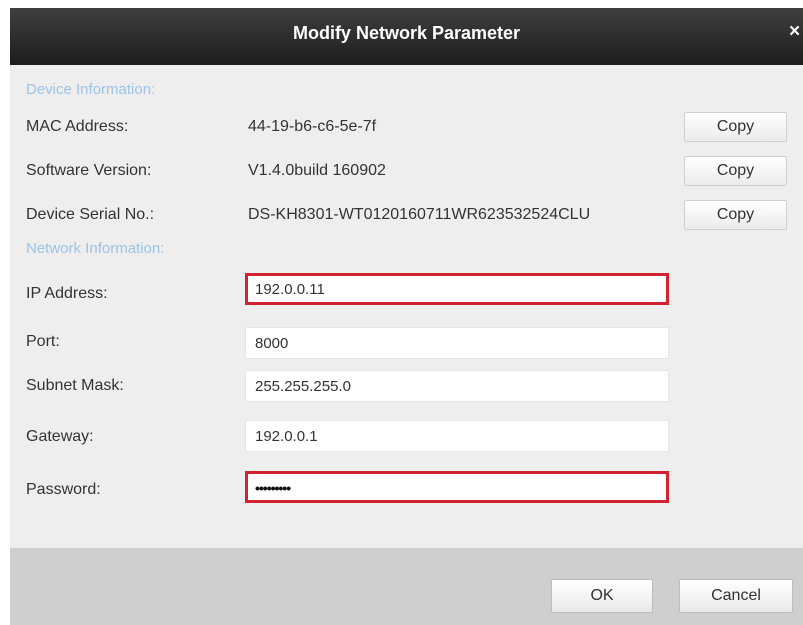 This screenshot has width=803, height=625. Describe the element at coordinates (91, 89) in the screenshot. I see `device-information-heading: Device Information:` at that location.